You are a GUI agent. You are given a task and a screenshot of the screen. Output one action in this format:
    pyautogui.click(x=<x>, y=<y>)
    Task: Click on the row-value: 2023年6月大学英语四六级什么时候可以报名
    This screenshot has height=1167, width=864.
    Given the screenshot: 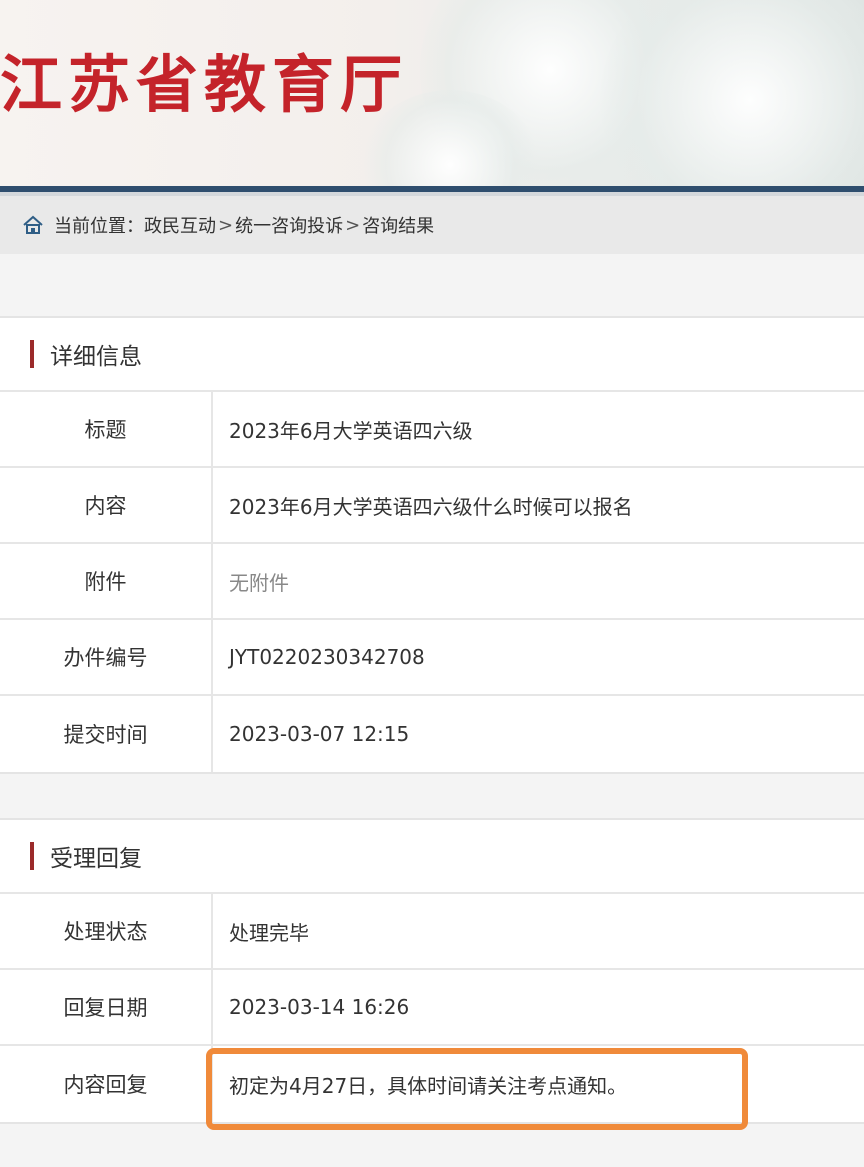 What is the action you would take?
    pyautogui.click(x=431, y=506)
    